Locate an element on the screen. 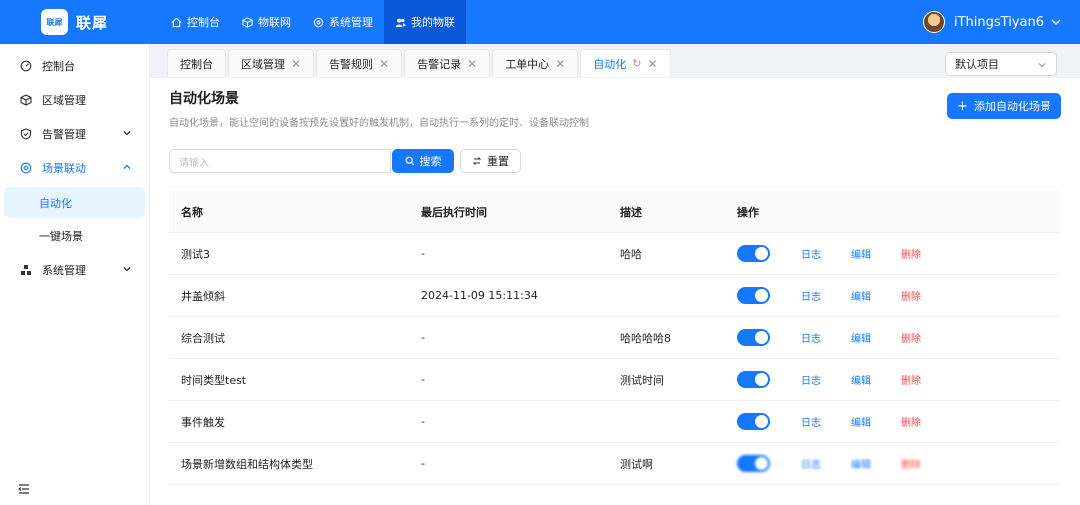 This screenshot has height=505, width=1080. page-tabs: 控制台 区域管理 ✕ 告警规则 ✕ 告警记录 ✕ 工单中心 ✕ 自动化 ↻ ✕ is located at coordinates (420, 63).